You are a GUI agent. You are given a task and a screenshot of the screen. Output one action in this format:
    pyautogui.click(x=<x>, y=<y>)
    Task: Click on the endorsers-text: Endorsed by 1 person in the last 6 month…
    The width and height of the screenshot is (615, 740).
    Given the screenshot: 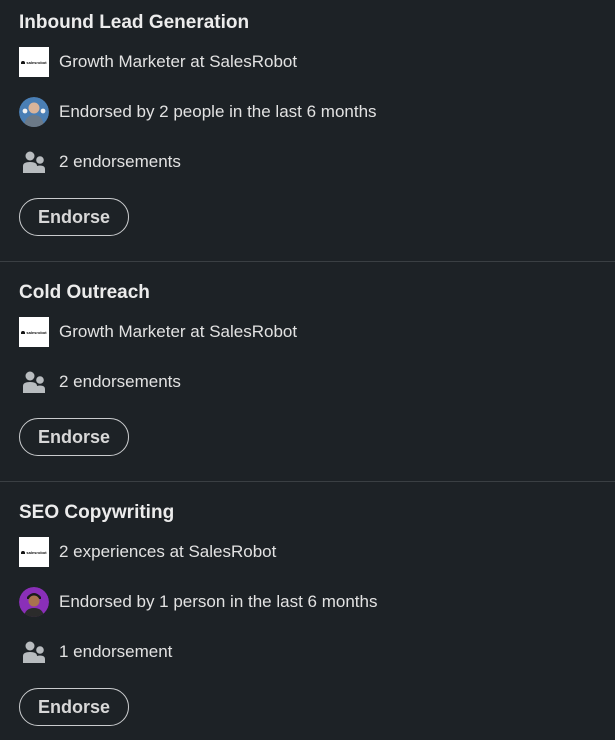 What is the action you would take?
    pyautogui.click(x=218, y=601)
    